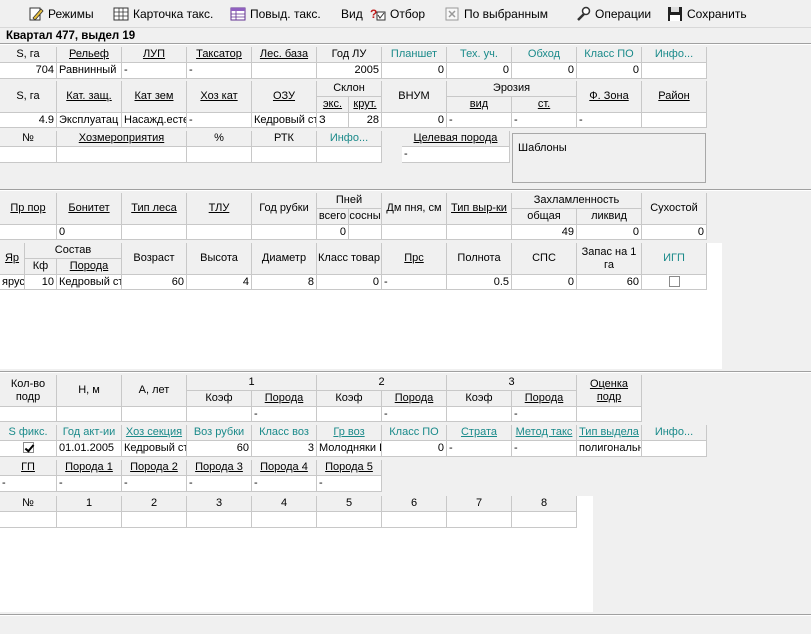 The width and height of the screenshot is (811, 634). What do you see at coordinates (333, 120) in the screenshot?
I see `cell: З` at bounding box center [333, 120].